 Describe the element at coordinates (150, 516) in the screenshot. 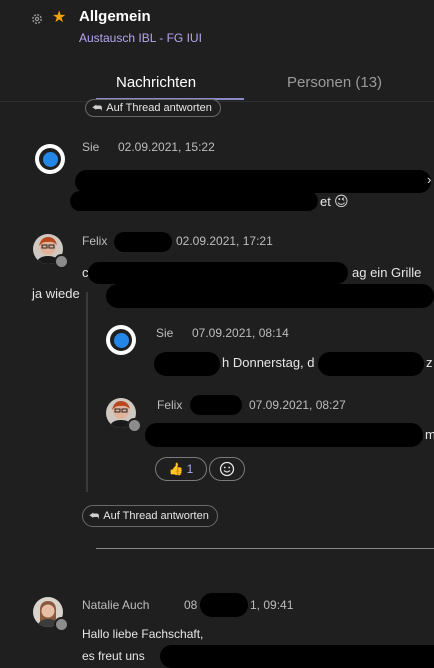

I see `reply-thread-button: ⮪ Auf Thread antworten` at that location.